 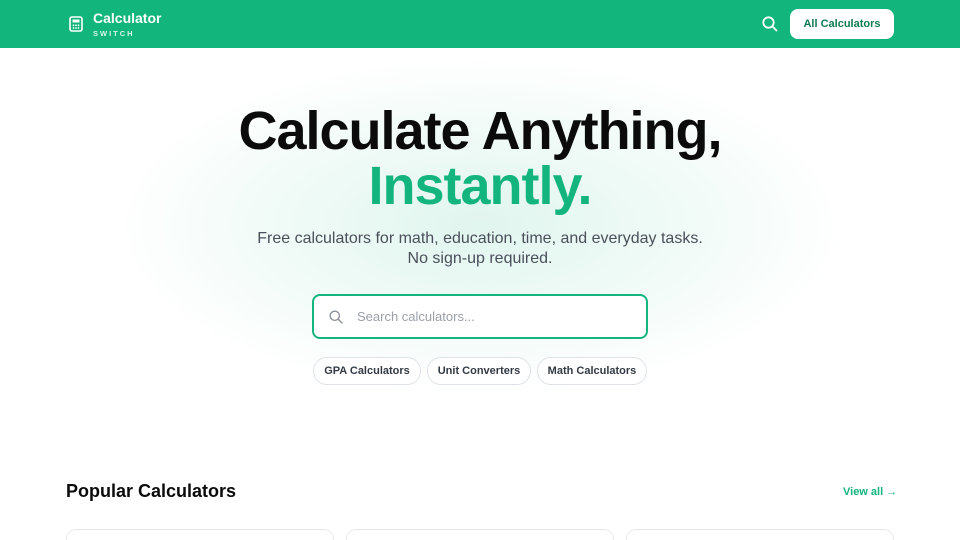 I want to click on brand-subtitle: SWITCH, so click(x=114, y=33).